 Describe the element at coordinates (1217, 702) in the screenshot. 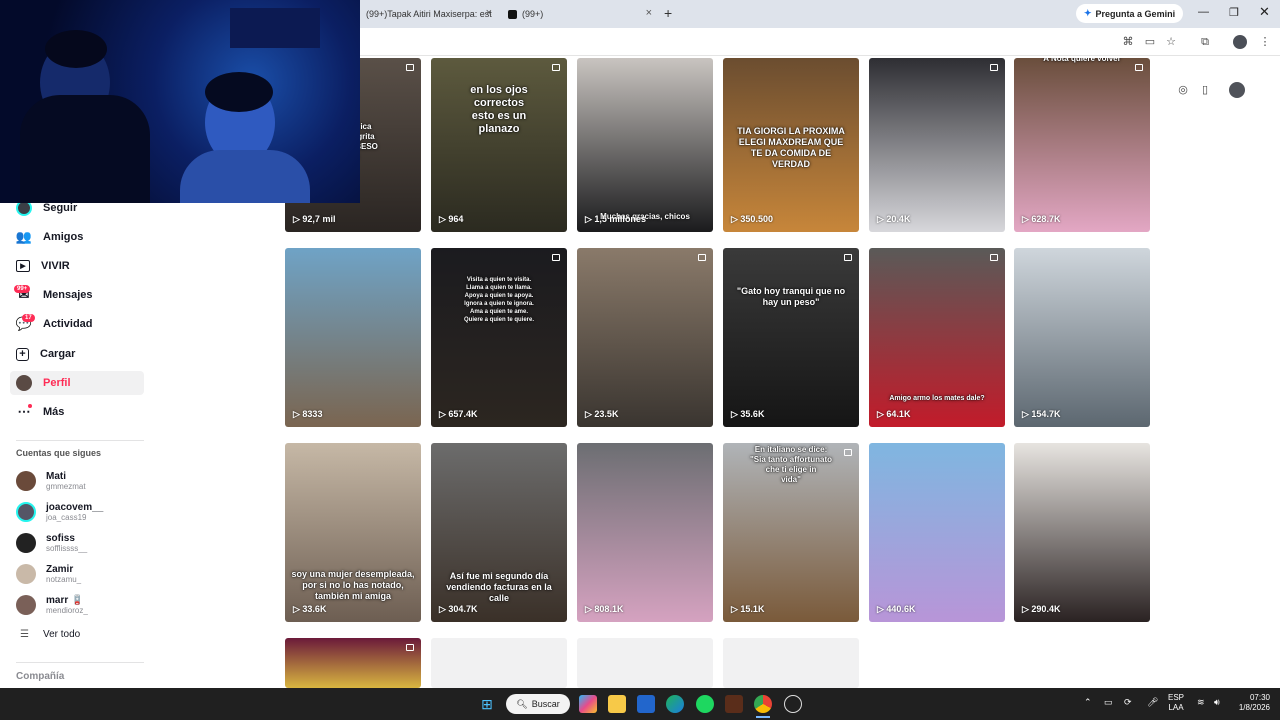

I see `volume-icon: 🔊︎` at that location.